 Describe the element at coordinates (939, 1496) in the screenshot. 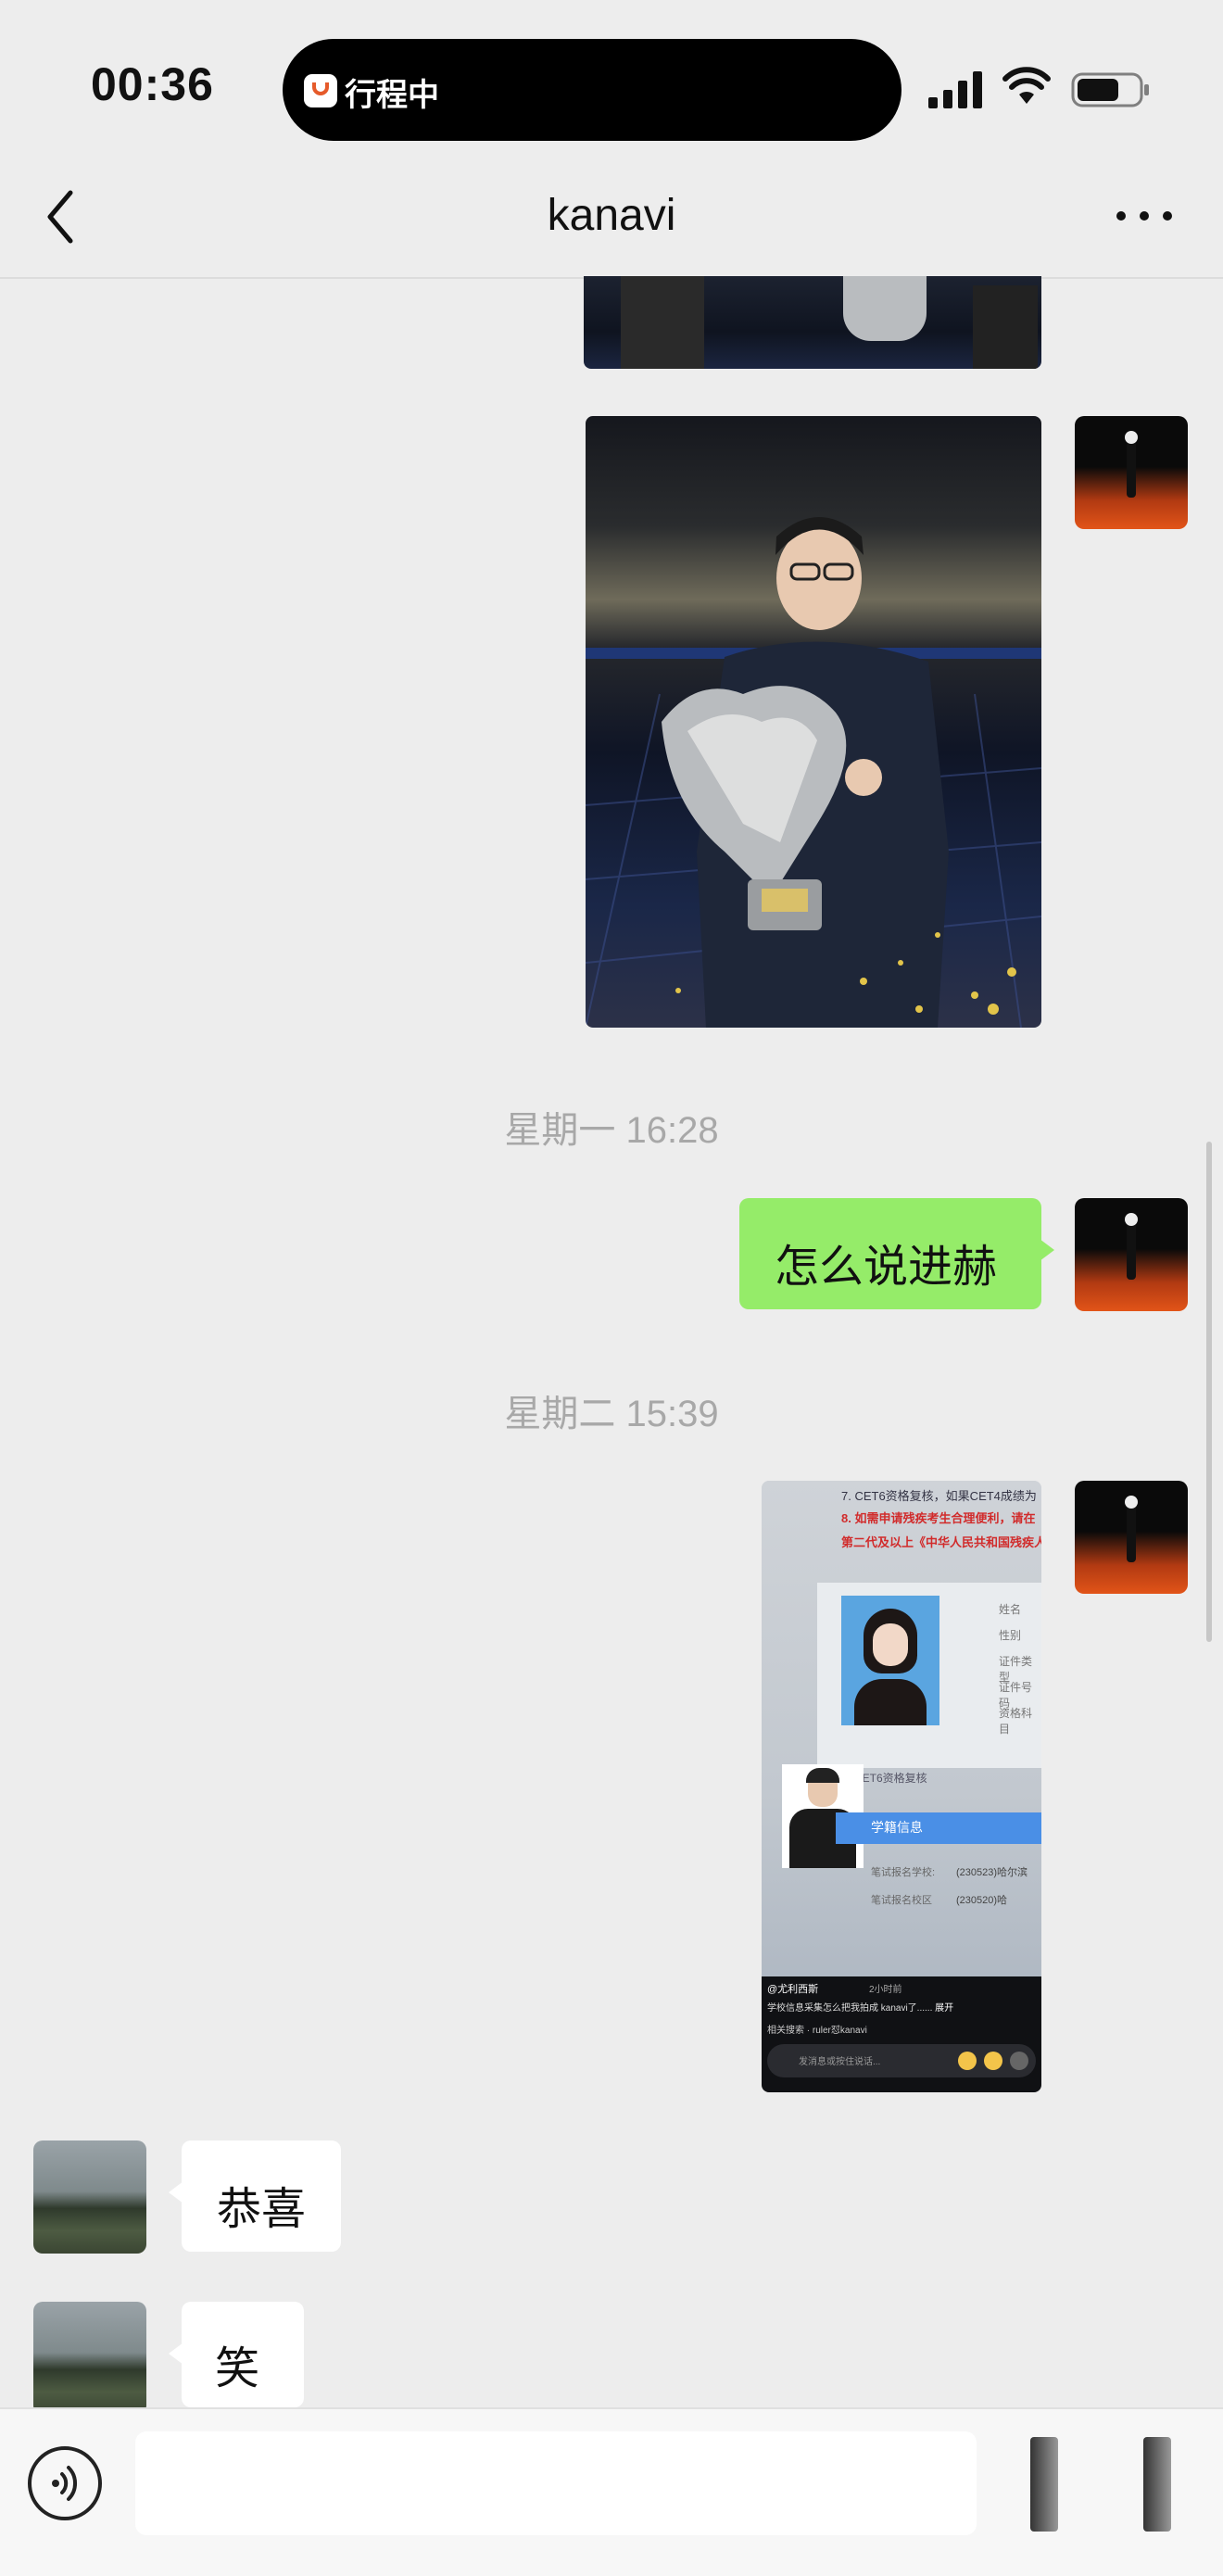

I see `card-top-line: 7. CET6资格复核，如果CET4成绩为` at that location.